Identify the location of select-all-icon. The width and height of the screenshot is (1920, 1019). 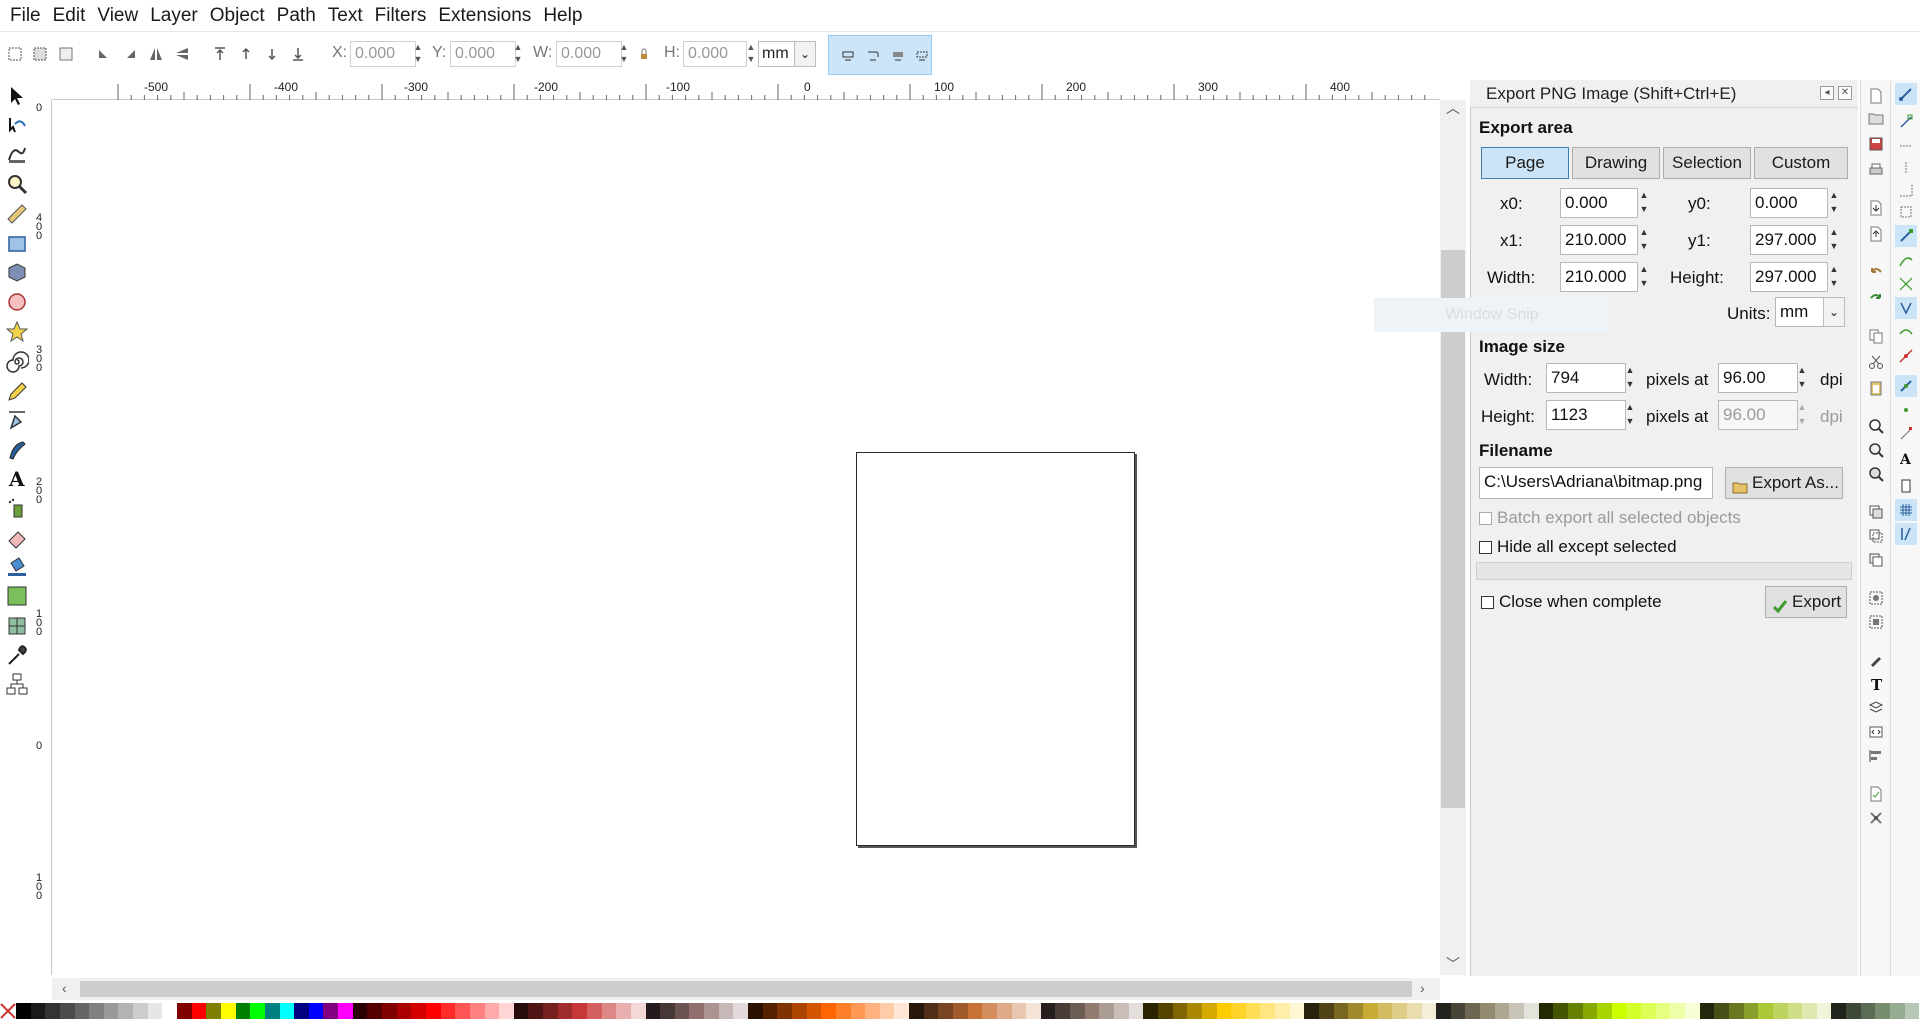
(15, 54).